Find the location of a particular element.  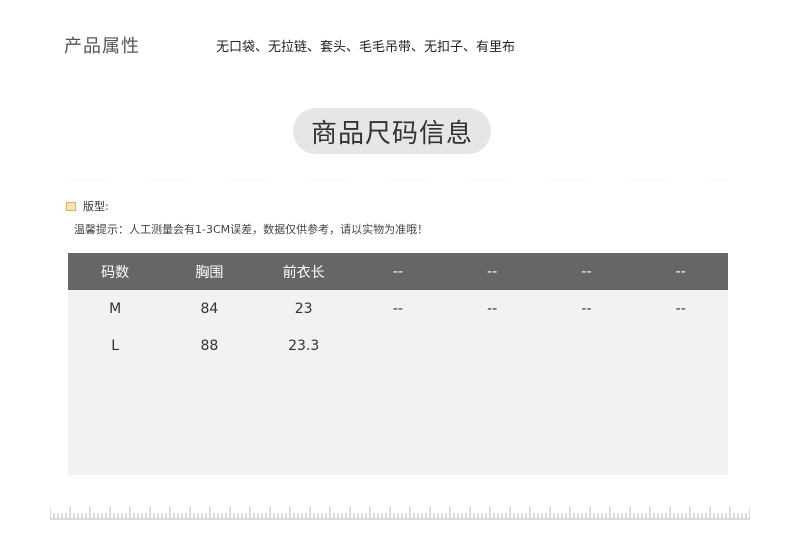

table-cell: 88 is located at coordinates (209, 345).